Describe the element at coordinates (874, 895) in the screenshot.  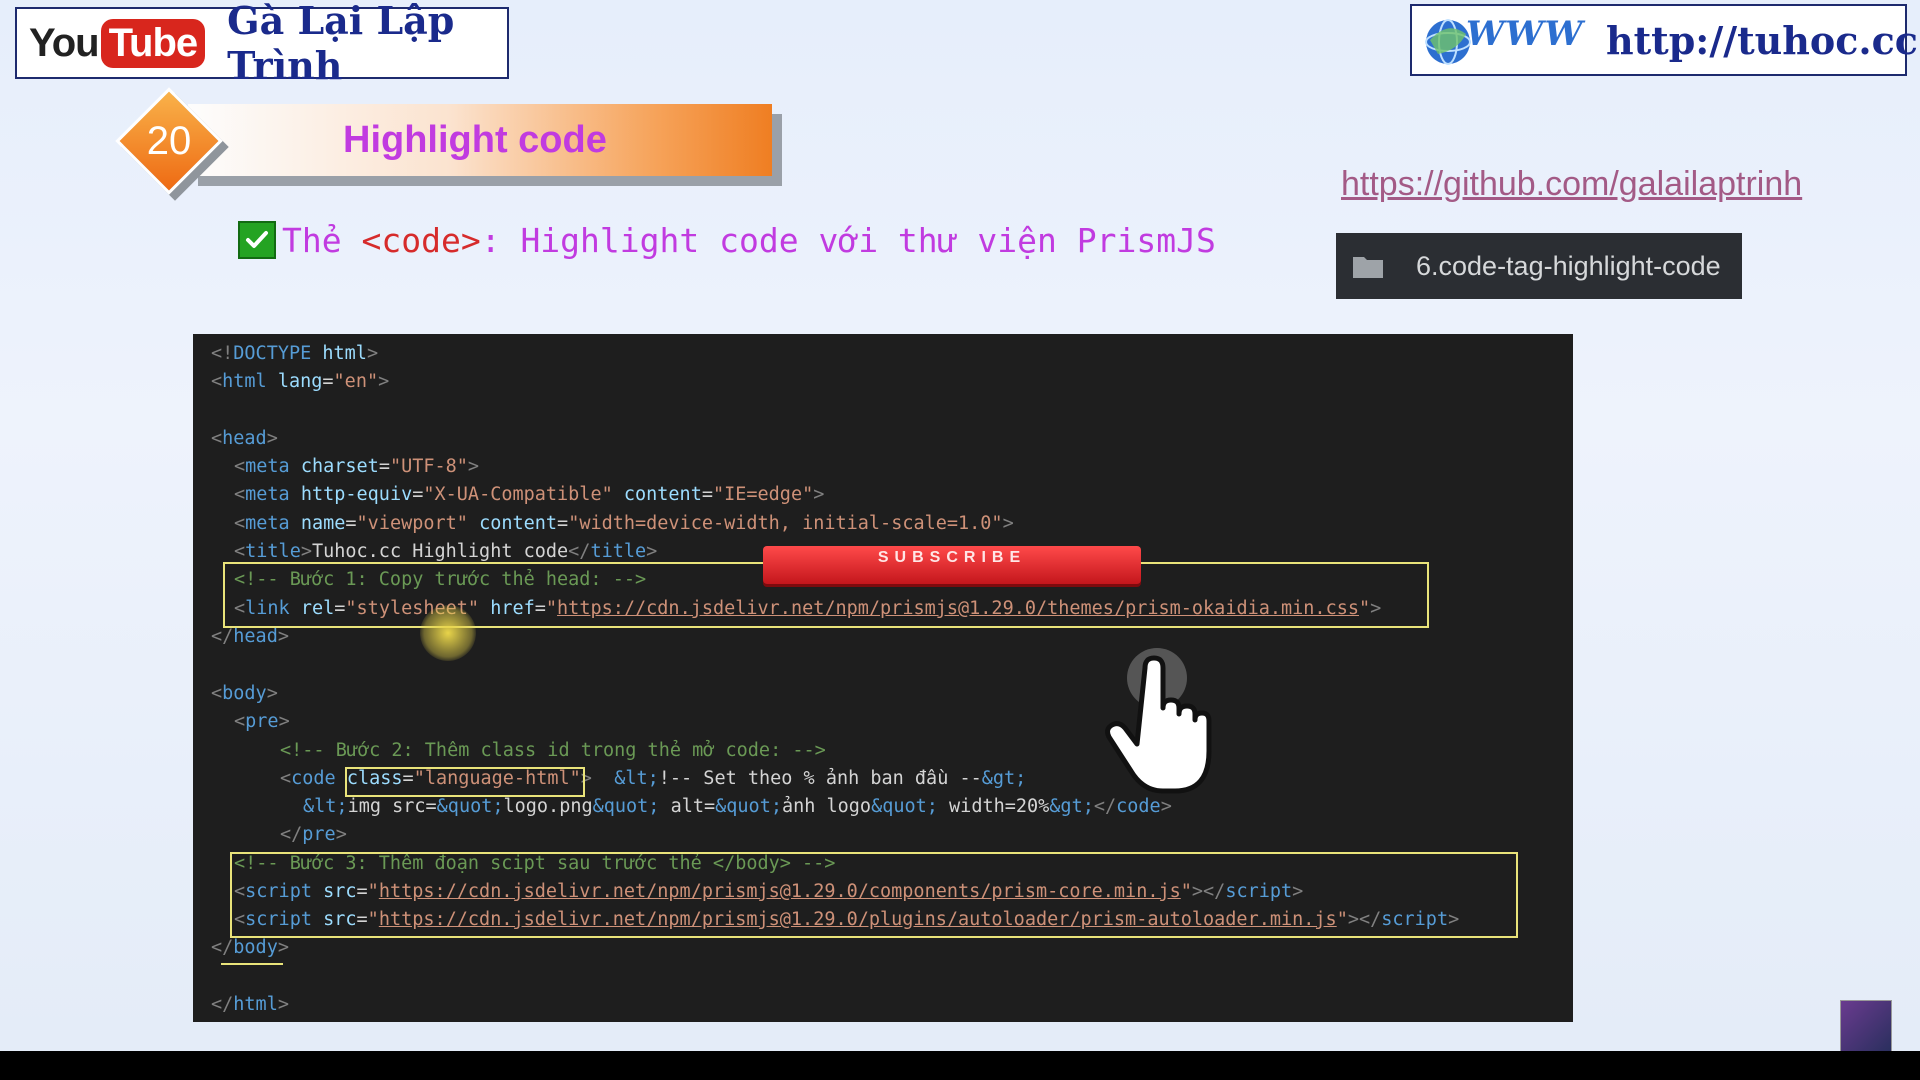
I see `highlight-box-step3` at that location.